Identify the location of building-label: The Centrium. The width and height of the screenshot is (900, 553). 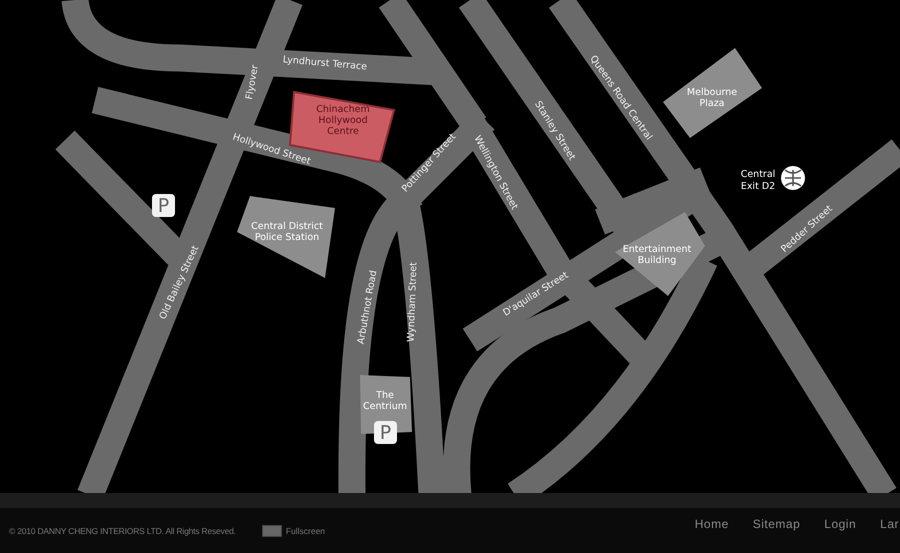
(385, 401).